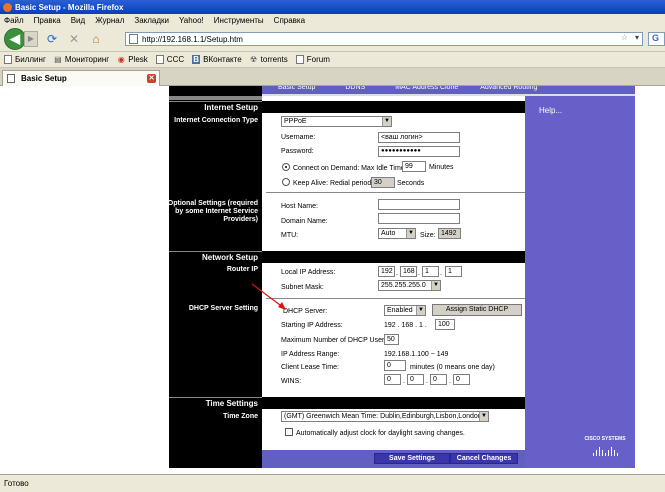 The width and height of the screenshot is (665, 492). I want to click on username-field: <ваш логин>, so click(419, 137).